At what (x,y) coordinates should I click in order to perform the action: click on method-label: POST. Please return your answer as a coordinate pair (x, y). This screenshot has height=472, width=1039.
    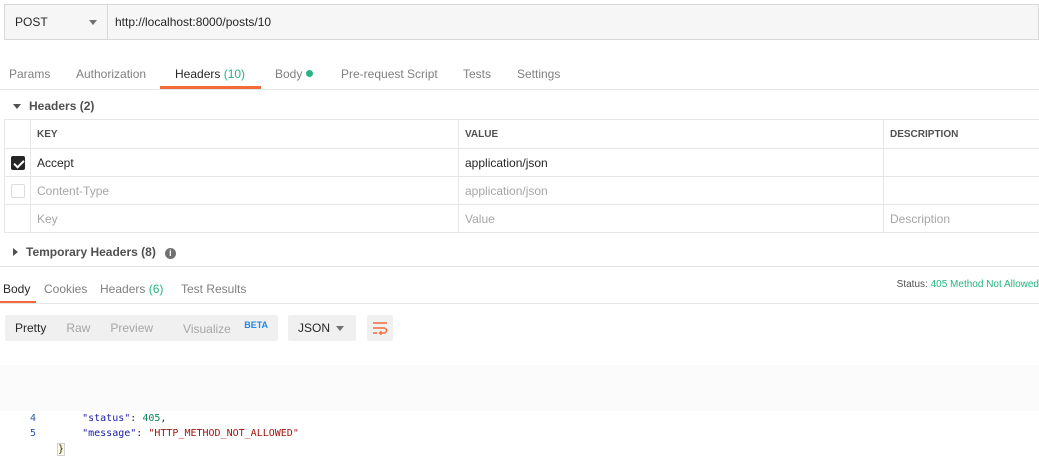
    Looking at the image, I should click on (31, 22).